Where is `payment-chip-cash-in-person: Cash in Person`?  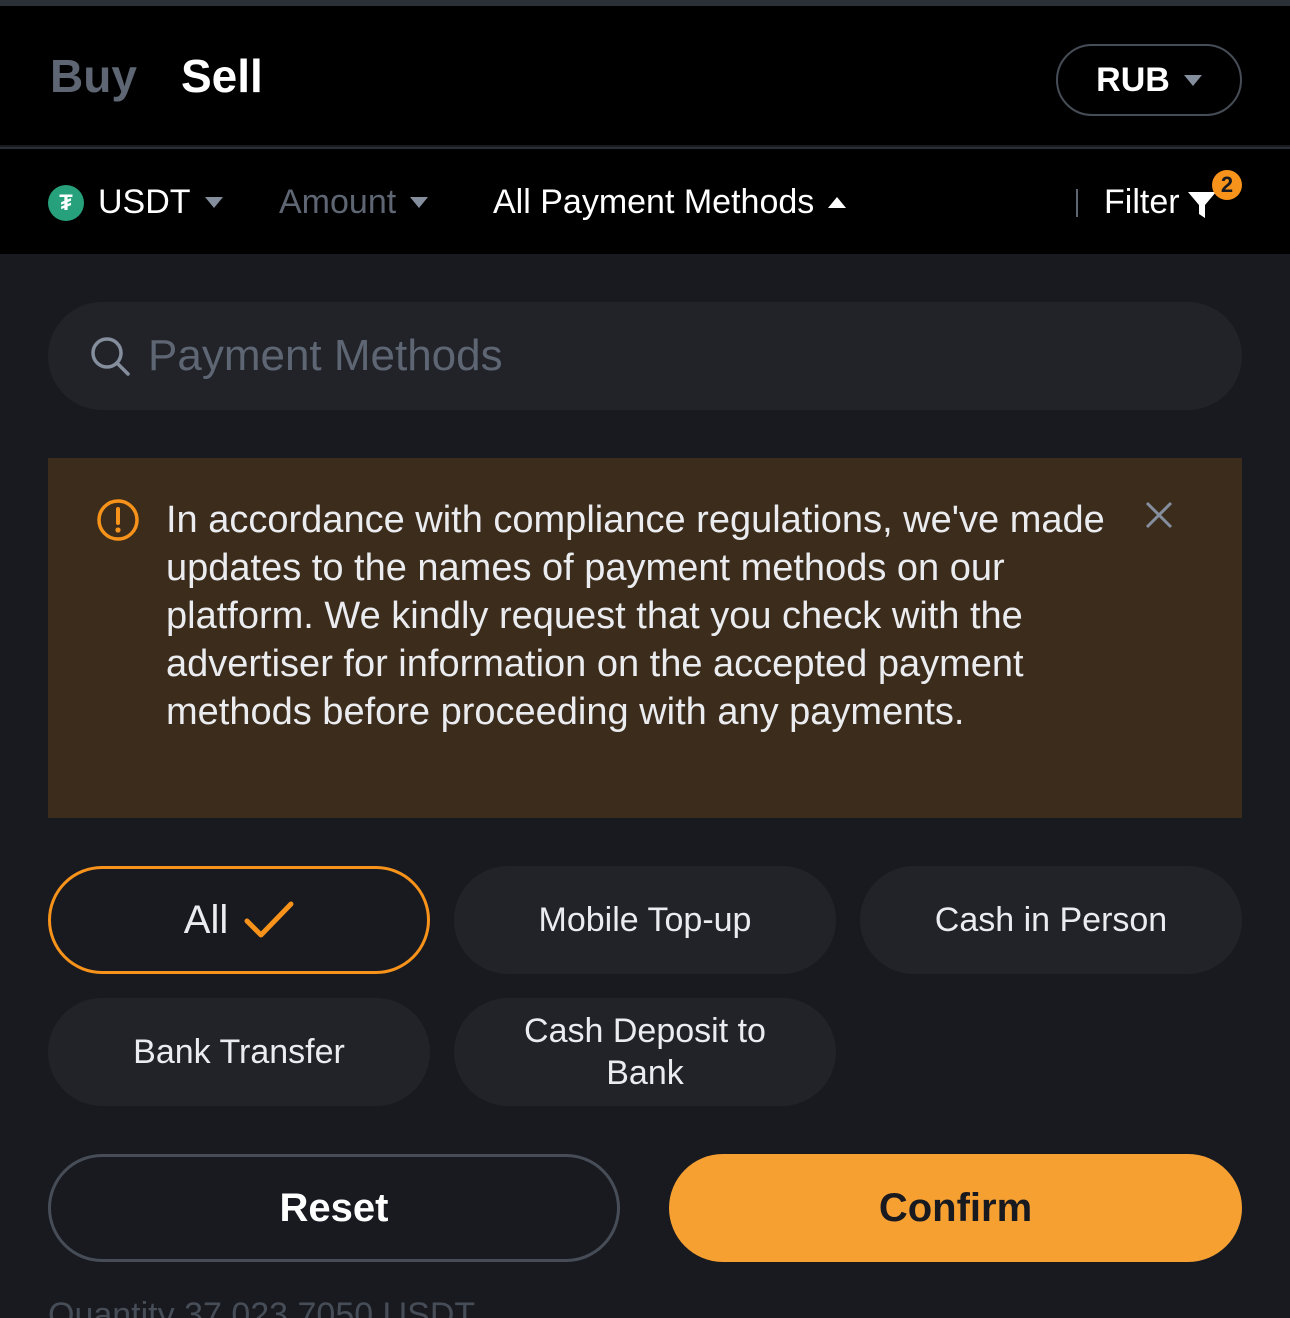 payment-chip-cash-in-person: Cash in Person is located at coordinates (1051, 920).